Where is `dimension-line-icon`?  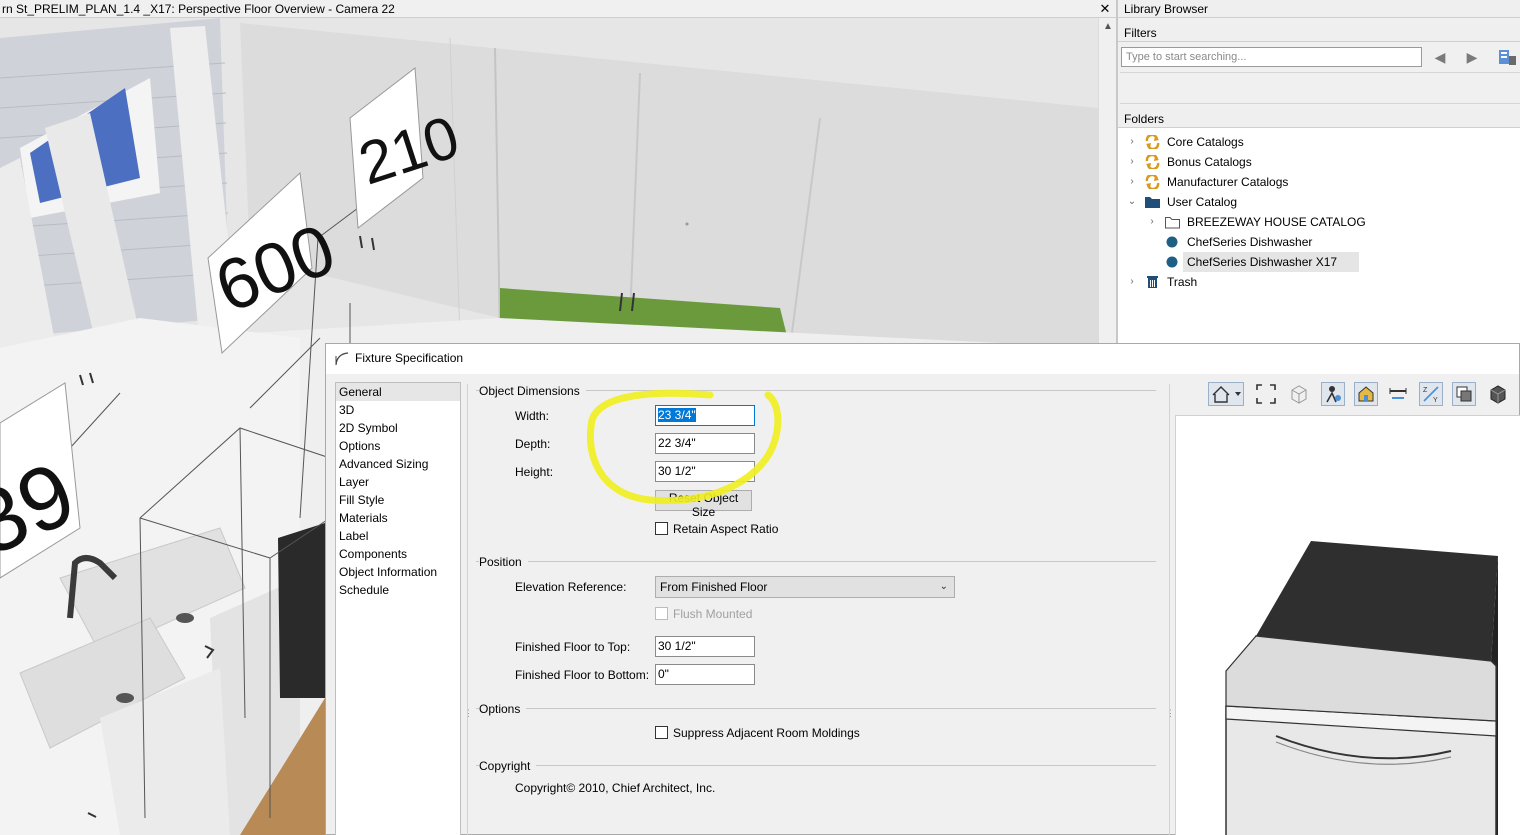
dimension-line-icon is located at coordinates (1398, 394).